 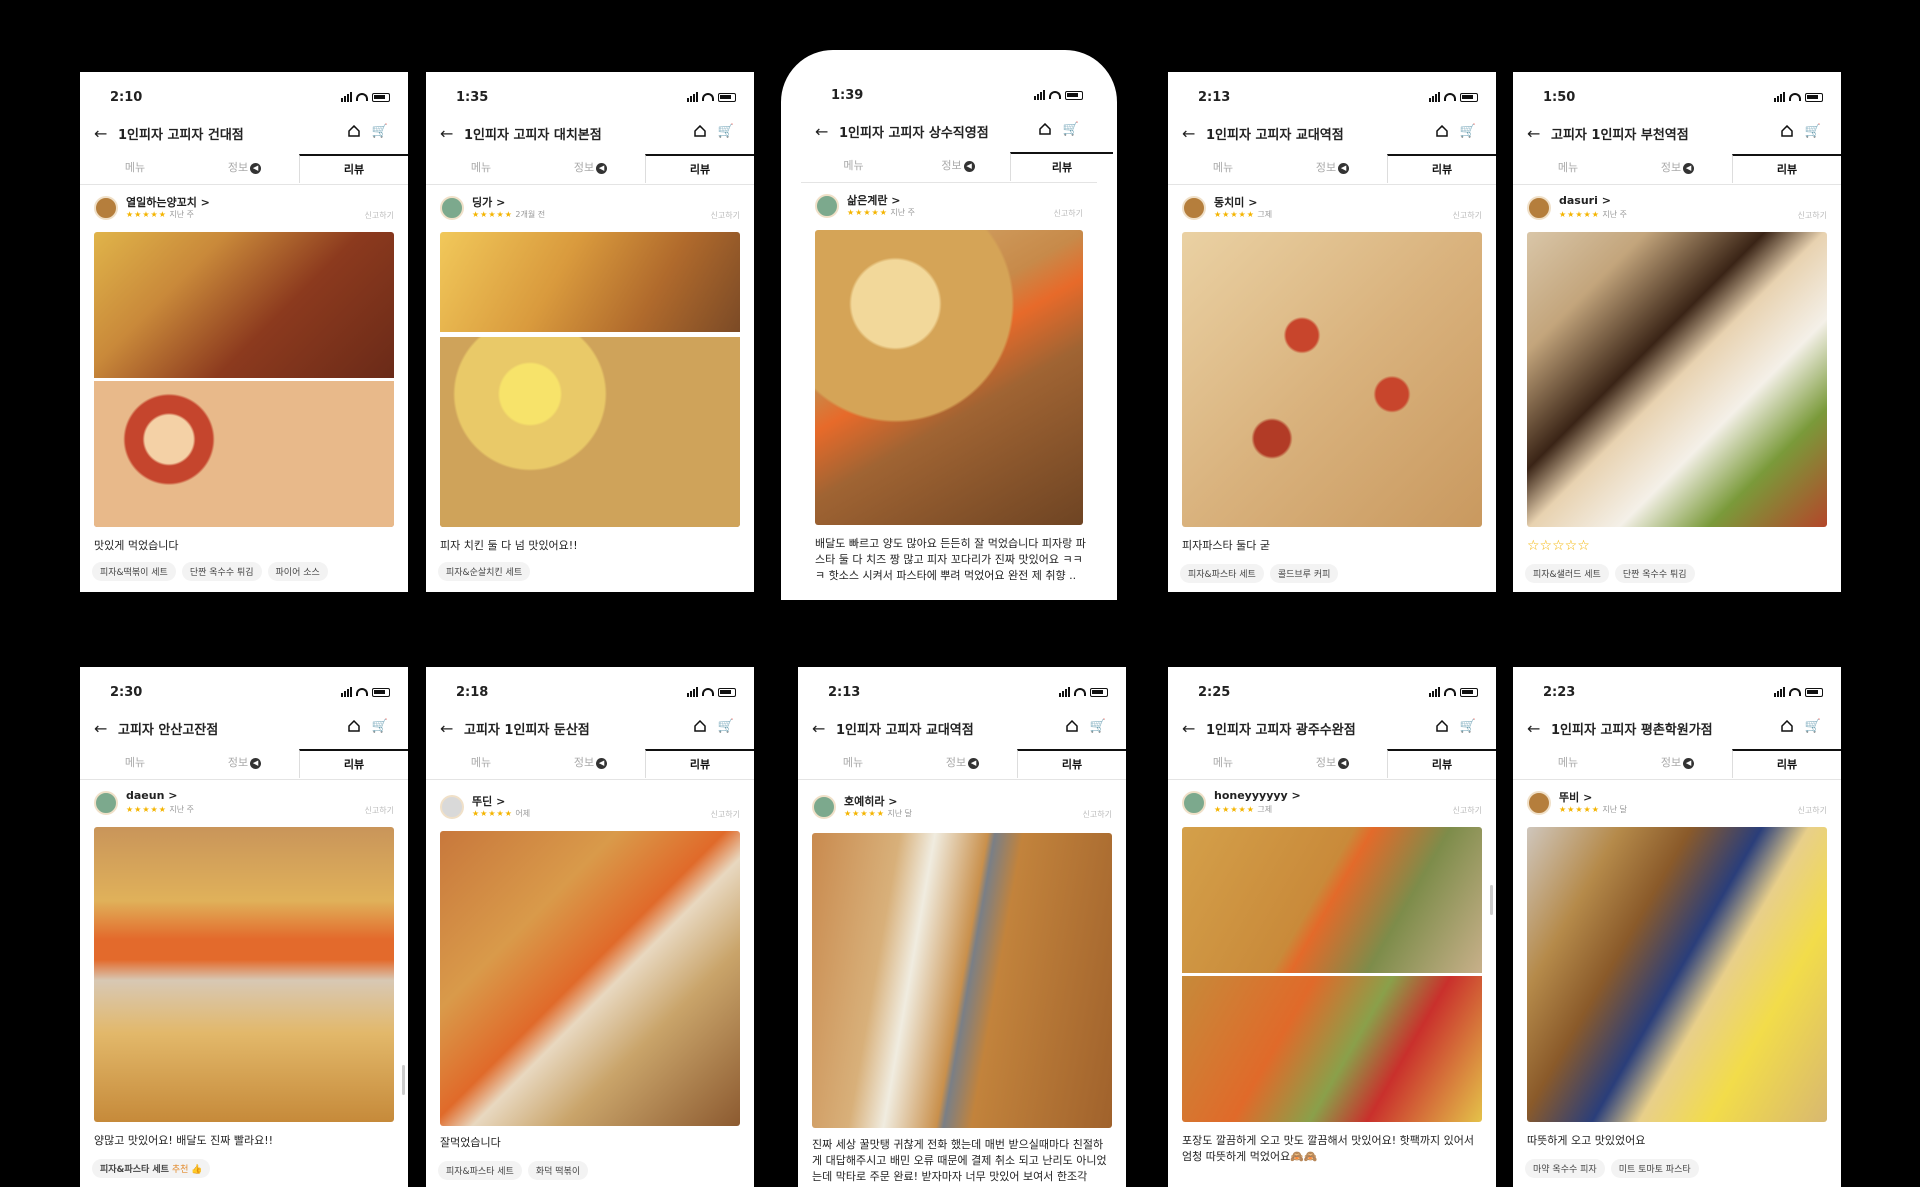 What do you see at coordinates (1575, 797) in the screenshot?
I see `username: 뚜비 >` at bounding box center [1575, 797].